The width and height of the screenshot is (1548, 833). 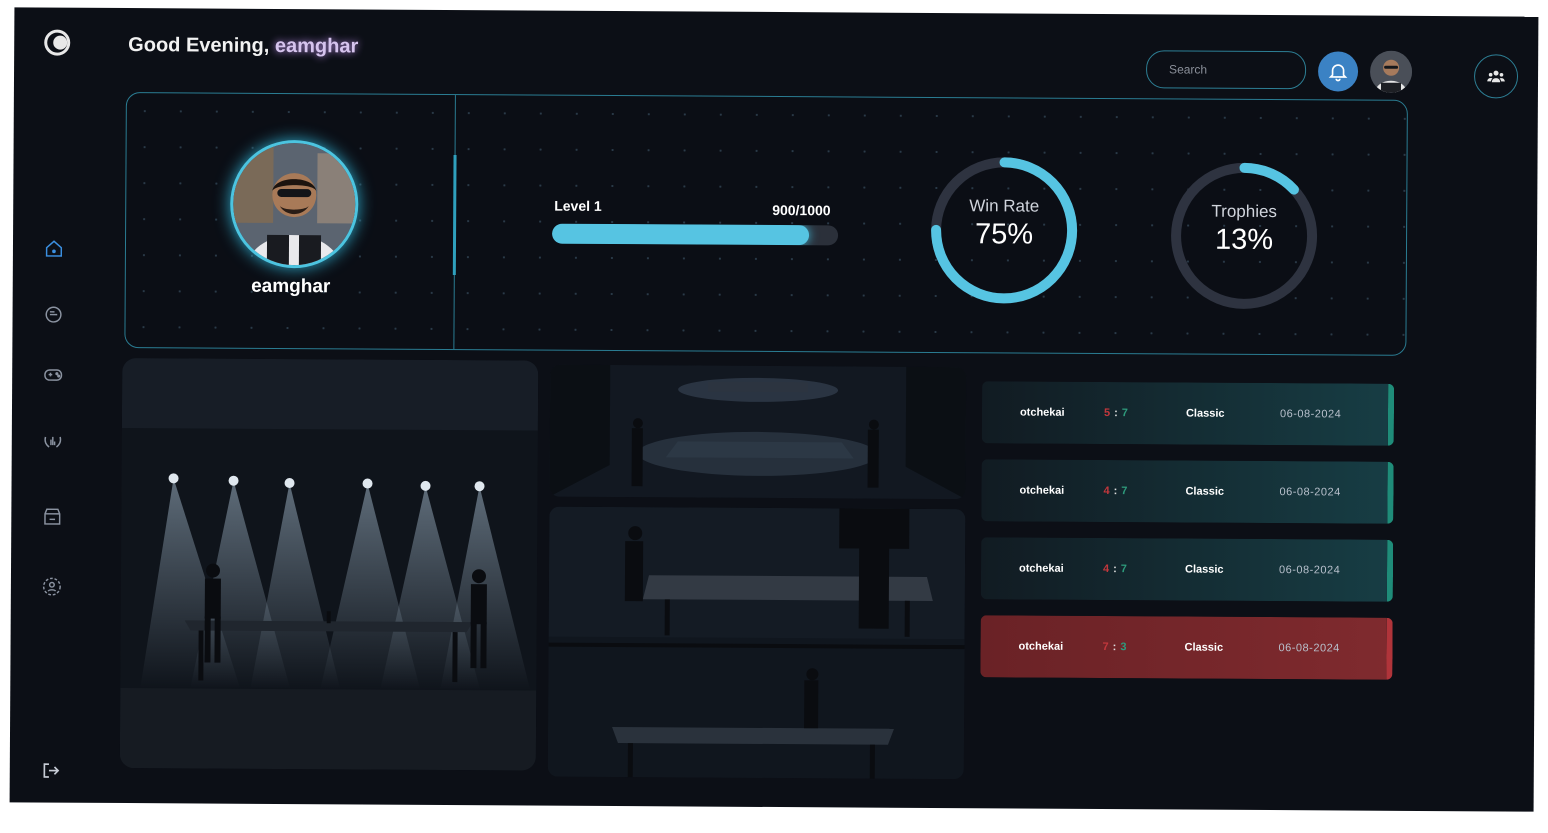 What do you see at coordinates (51, 771) in the screenshot?
I see `logout-icon` at bounding box center [51, 771].